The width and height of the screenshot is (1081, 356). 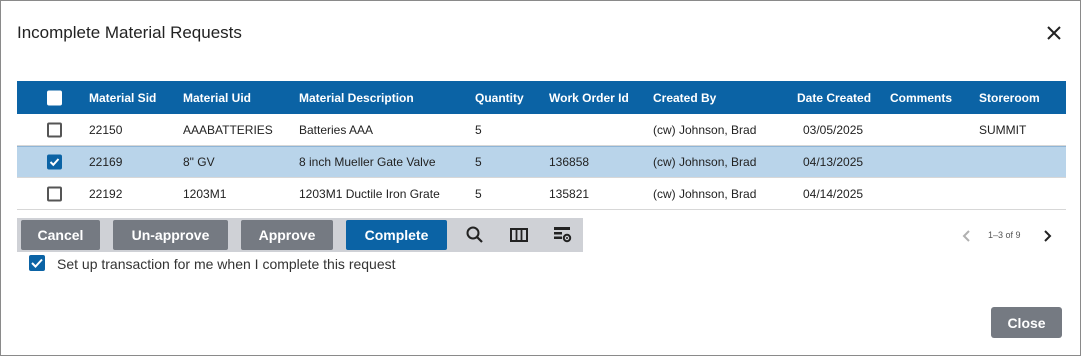 I want to click on material-uid: 1203M1, so click(x=205, y=193).